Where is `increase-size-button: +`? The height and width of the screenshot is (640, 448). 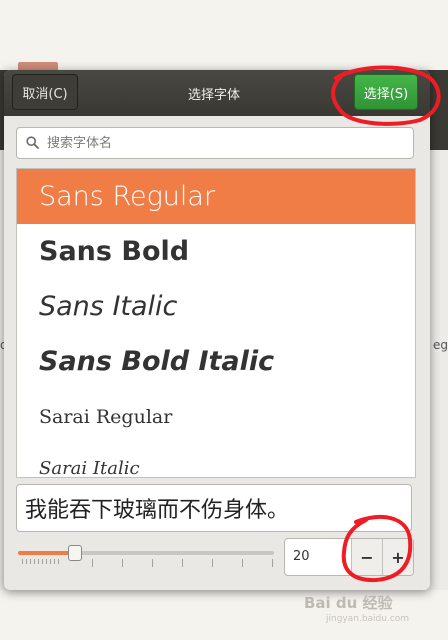
increase-size-button: + is located at coordinates (397, 557).